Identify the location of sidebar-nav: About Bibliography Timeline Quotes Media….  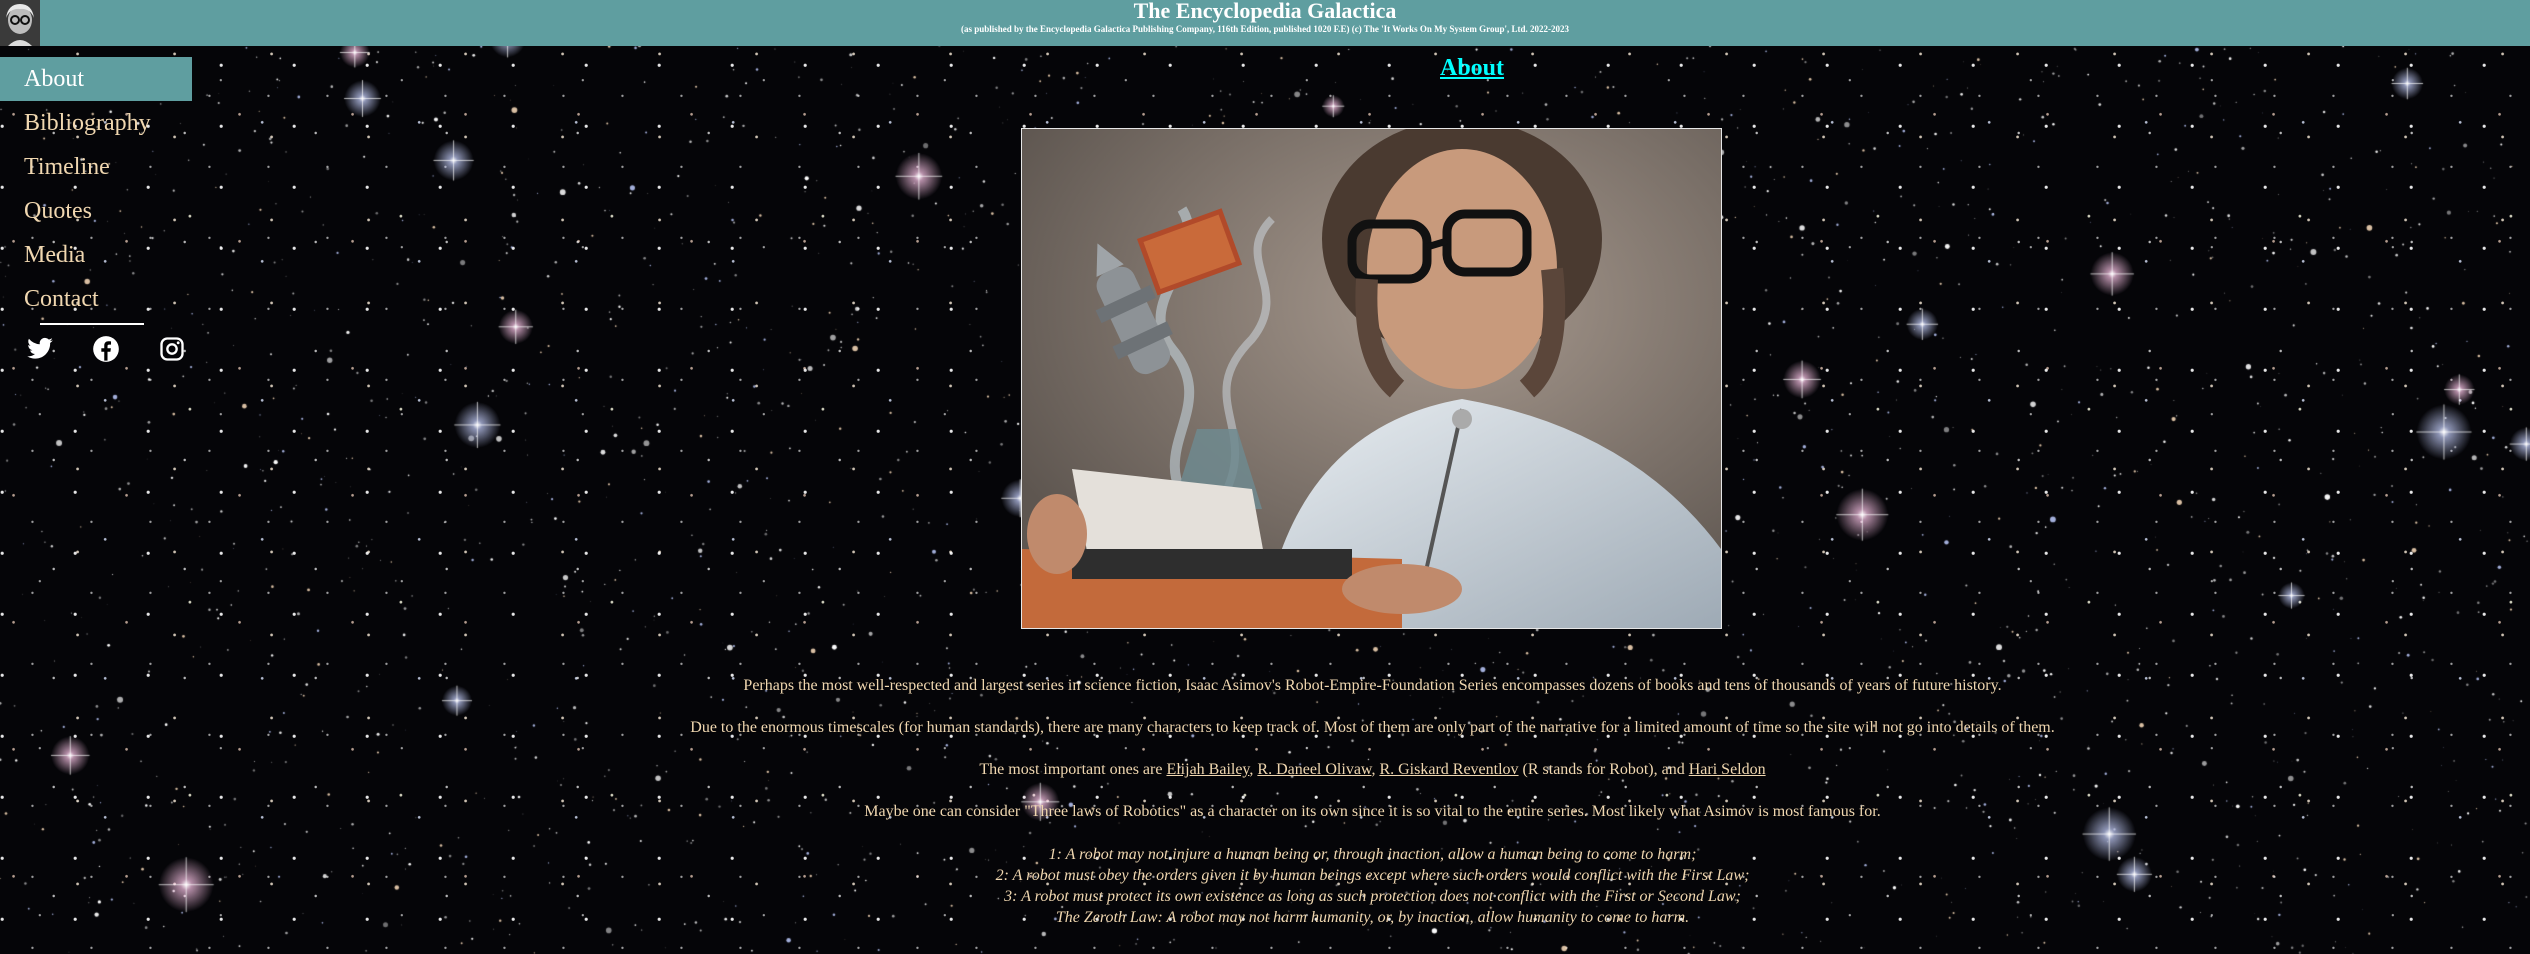
(96, 210).